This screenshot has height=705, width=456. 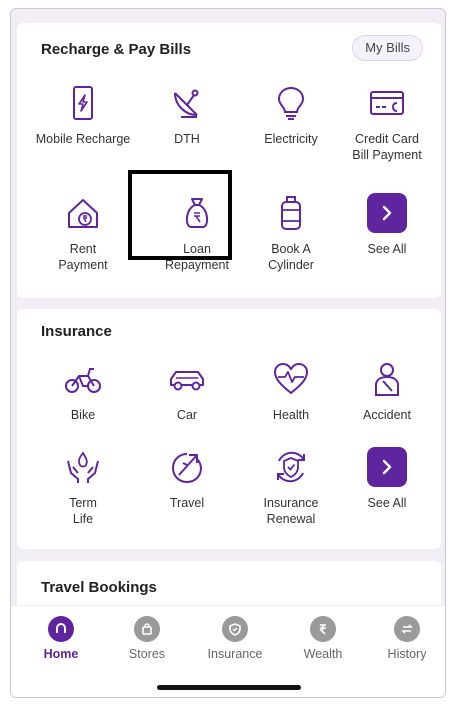 What do you see at coordinates (407, 629) in the screenshot?
I see `arrows-icon` at bounding box center [407, 629].